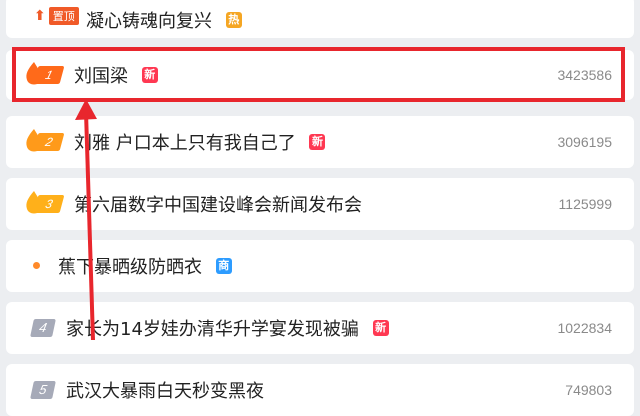 This screenshot has width=640, height=416. I want to click on arrow-head, so click(86, 109).